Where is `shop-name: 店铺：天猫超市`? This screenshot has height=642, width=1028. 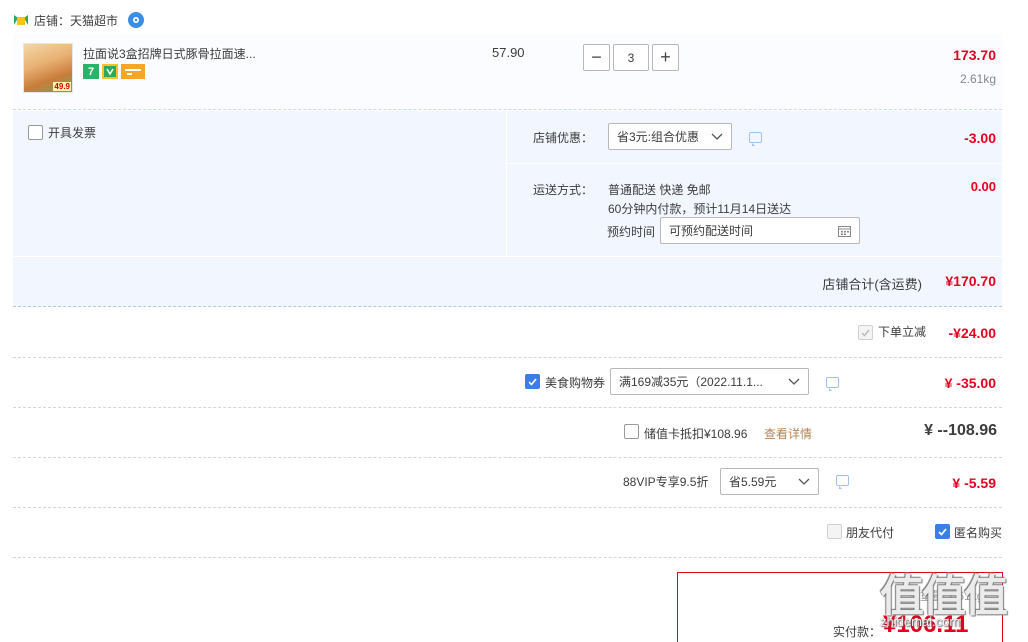 shop-name: 店铺：天猫超市 is located at coordinates (76, 20).